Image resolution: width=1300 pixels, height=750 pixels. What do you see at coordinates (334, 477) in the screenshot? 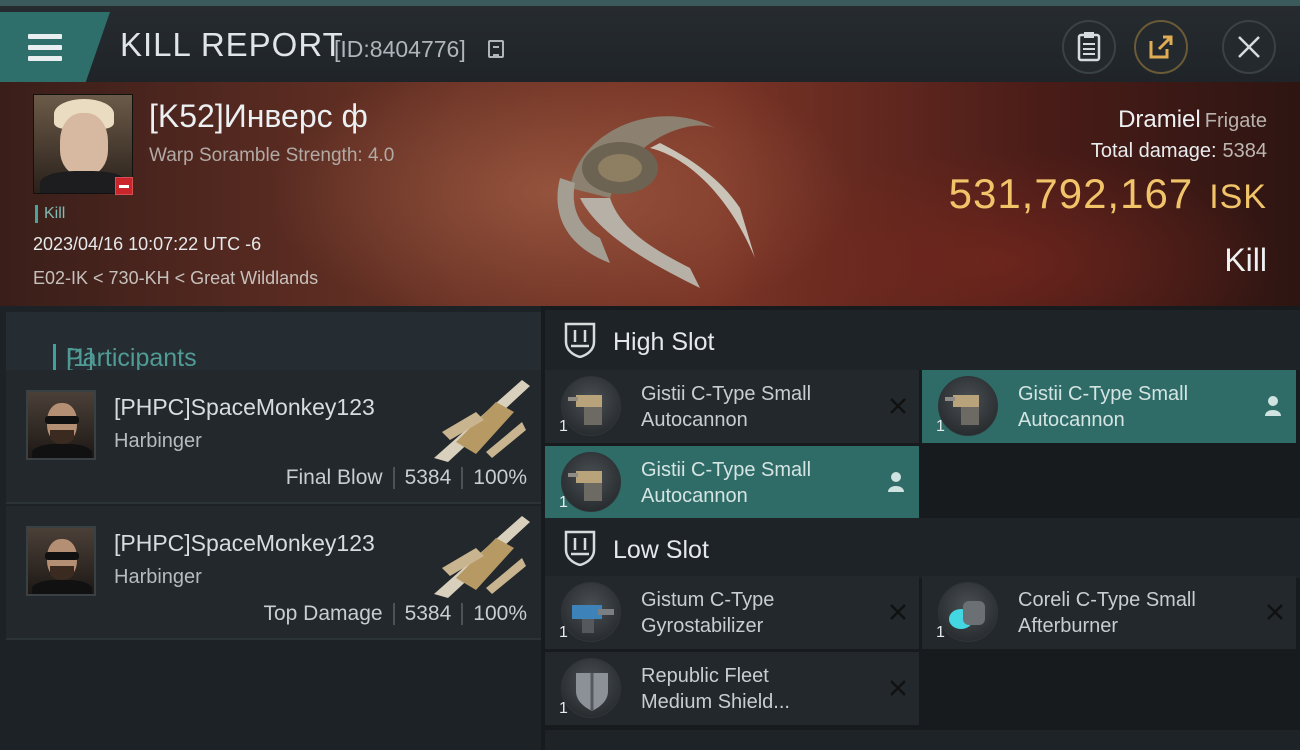
I see `participant-role: Final Blow` at bounding box center [334, 477].